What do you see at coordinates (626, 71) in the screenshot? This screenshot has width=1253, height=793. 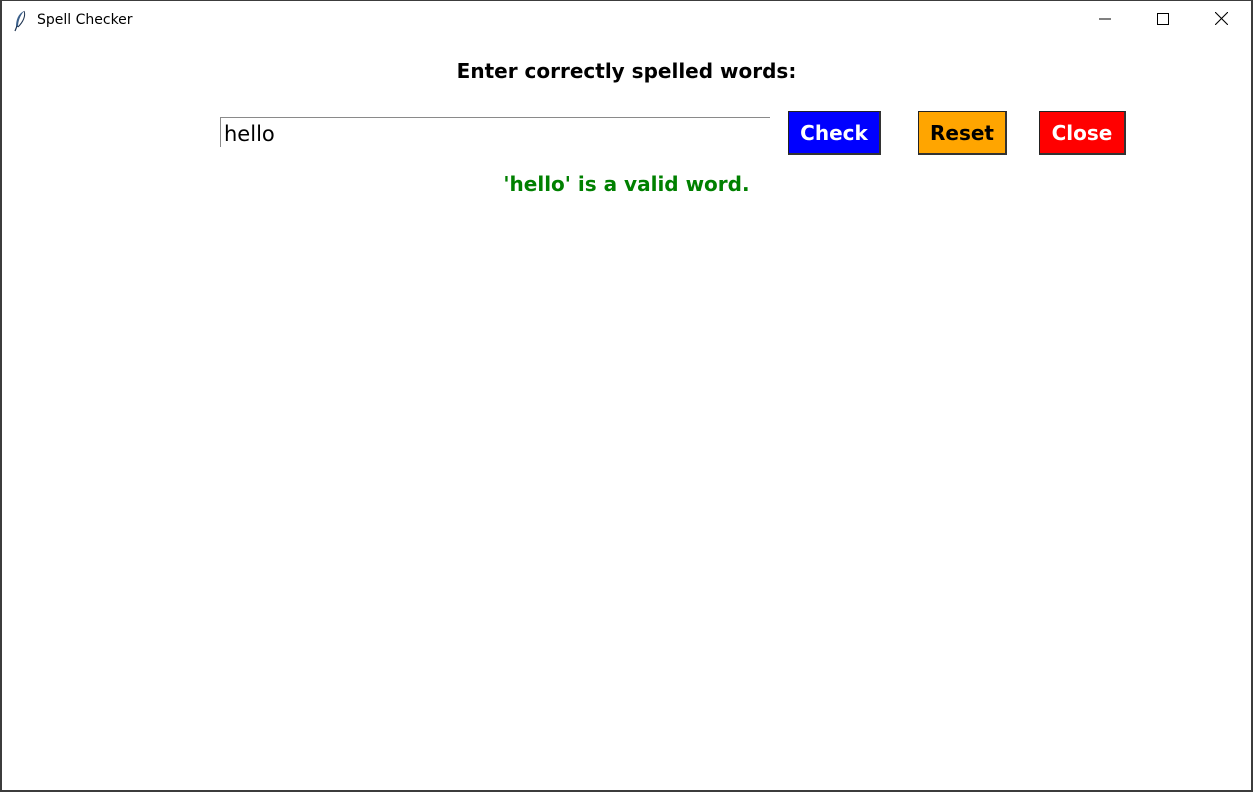 I see `prompt-label: Enter correctly spelled words:` at bounding box center [626, 71].